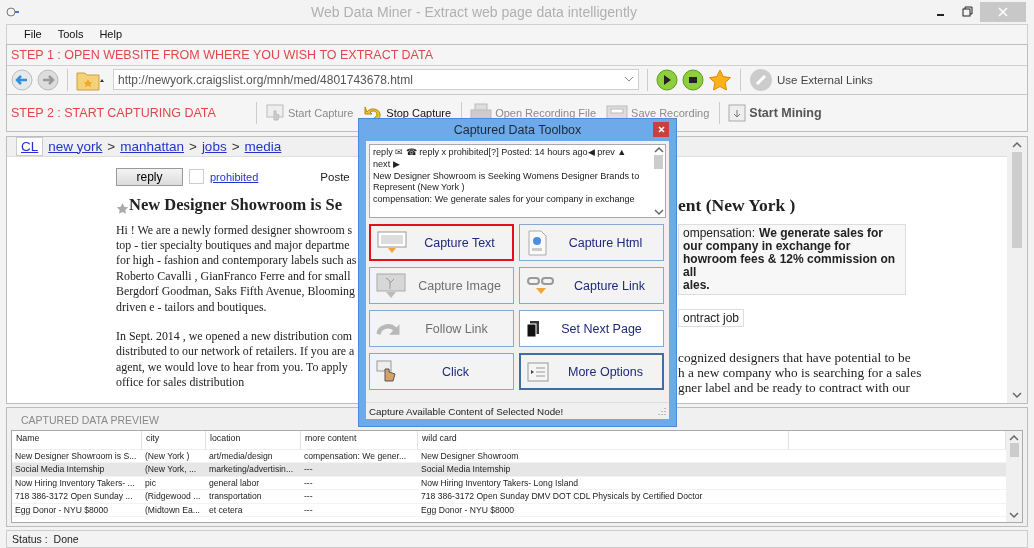 Image resolution: width=1034 pixels, height=548 pixels. Describe the element at coordinates (77, 440) in the screenshot. I see `column-header: Name` at that location.